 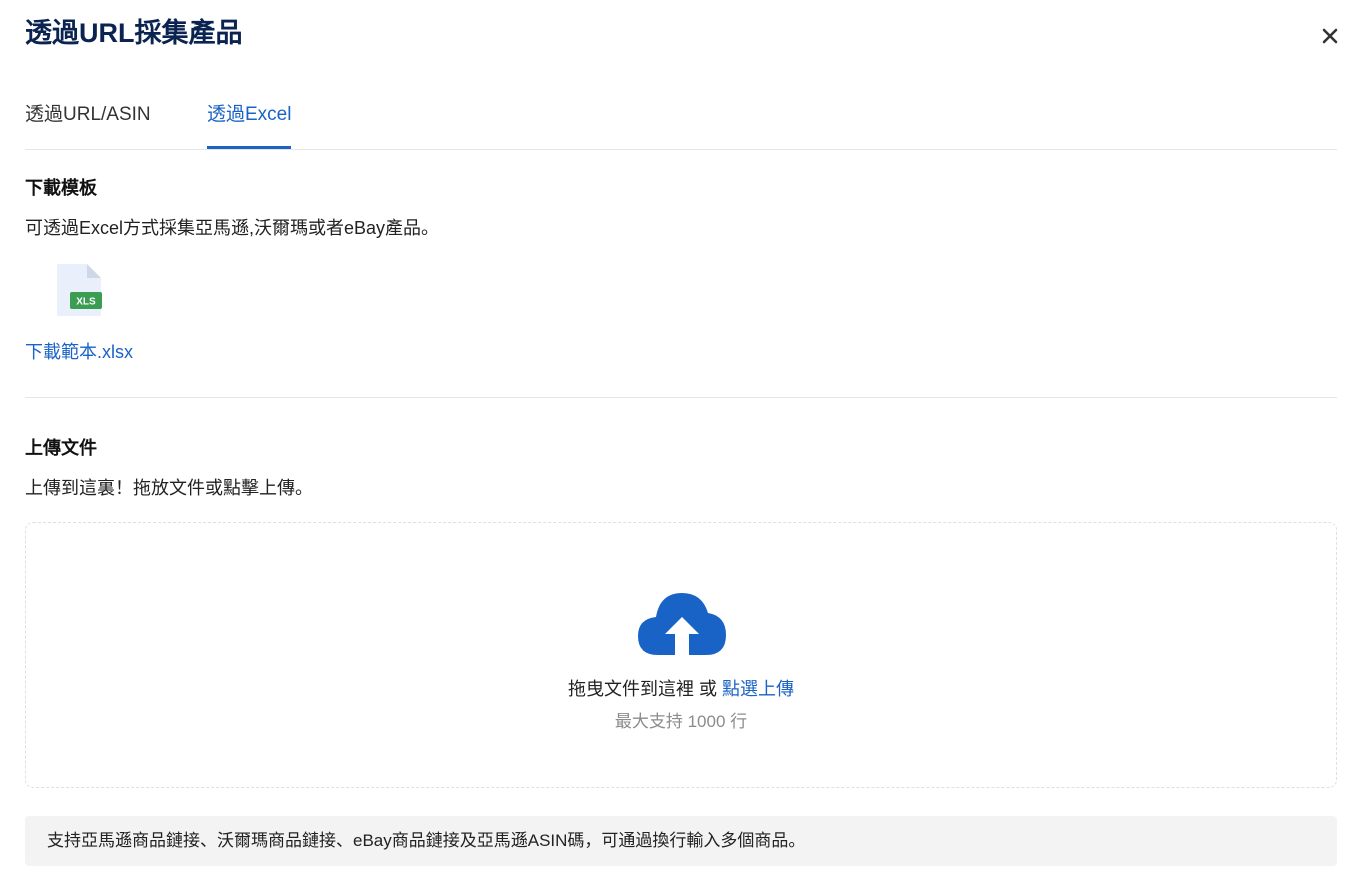 What do you see at coordinates (681, 397) in the screenshot?
I see `section-divider` at bounding box center [681, 397].